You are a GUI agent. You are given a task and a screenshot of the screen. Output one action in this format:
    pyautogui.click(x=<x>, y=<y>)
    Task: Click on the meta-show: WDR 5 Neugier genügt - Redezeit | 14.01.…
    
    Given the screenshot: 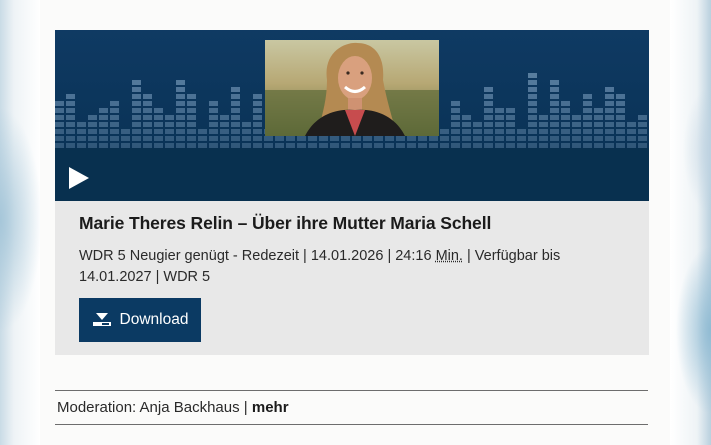 What is the action you would take?
    pyautogui.click(x=257, y=256)
    